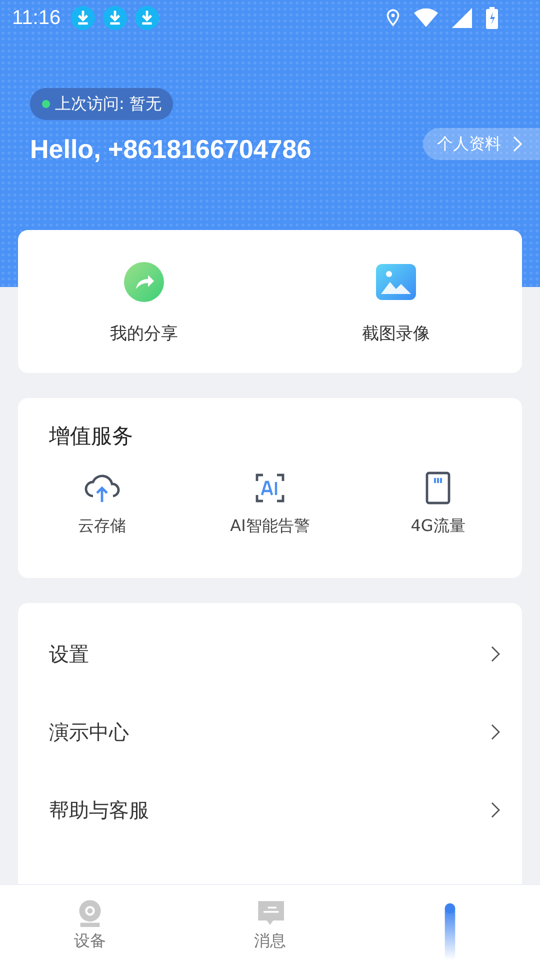  Describe the element at coordinates (270, 913) in the screenshot. I see `chat-bubble-icon` at that location.